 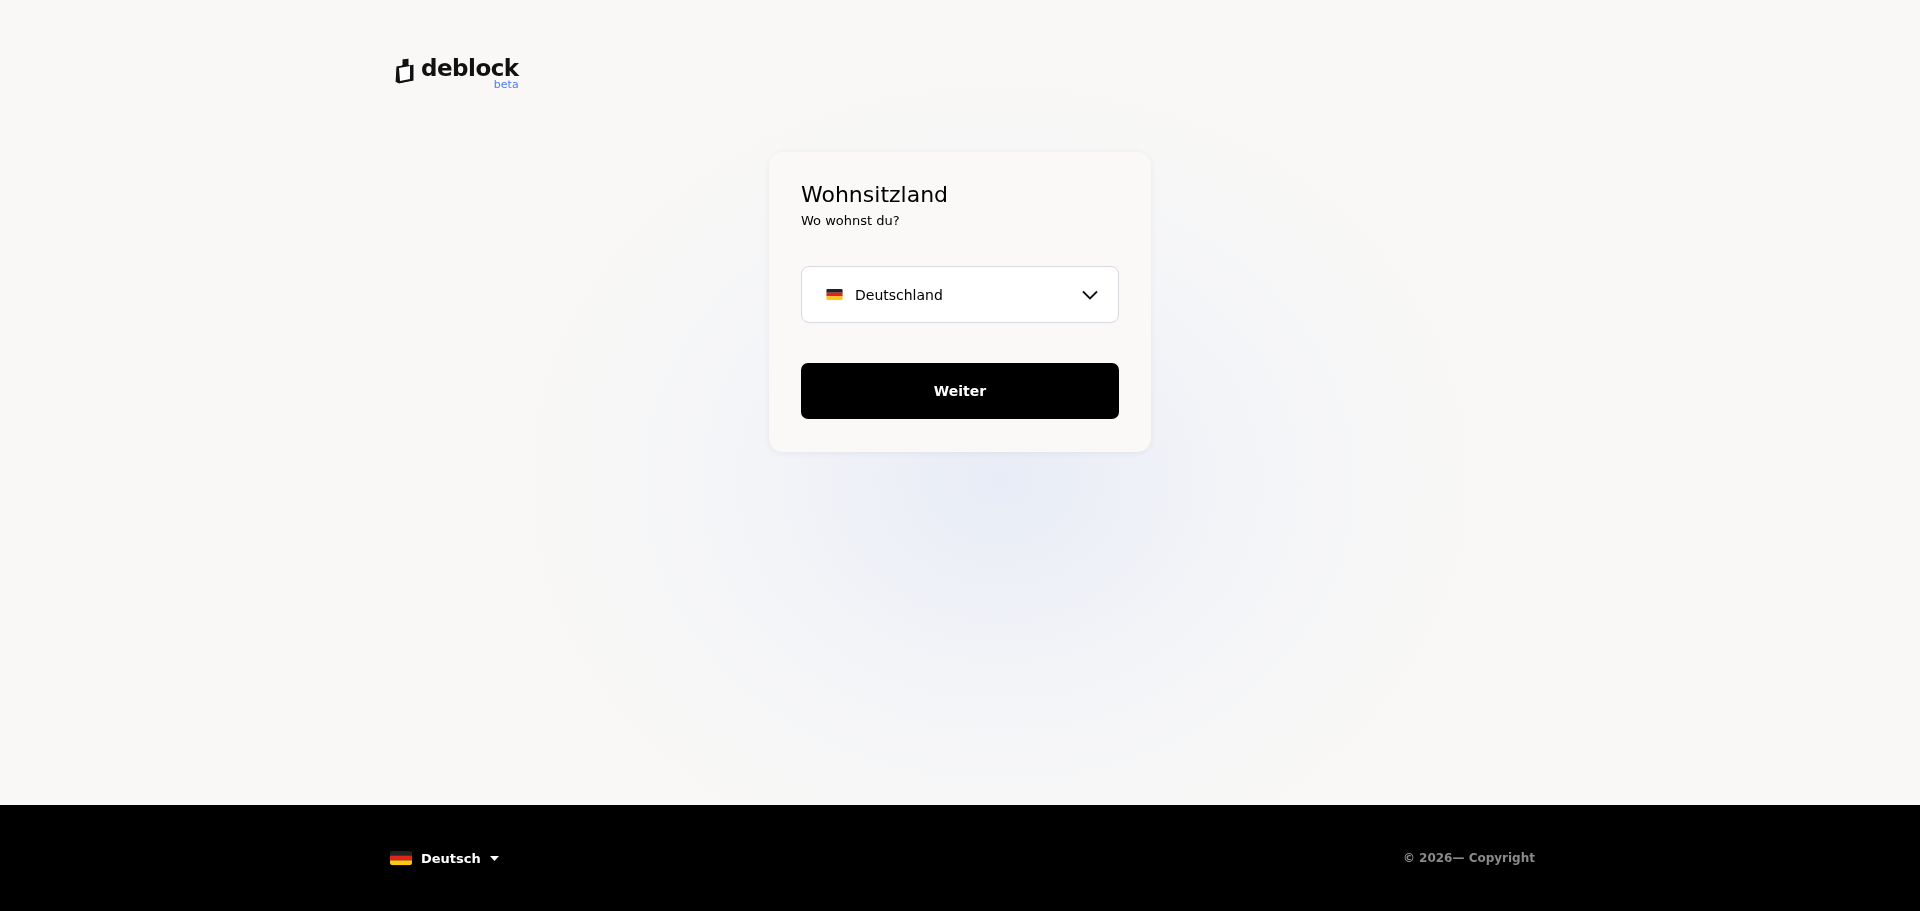 I want to click on card-subtitle: Wo wohnst du?, so click(x=851, y=220).